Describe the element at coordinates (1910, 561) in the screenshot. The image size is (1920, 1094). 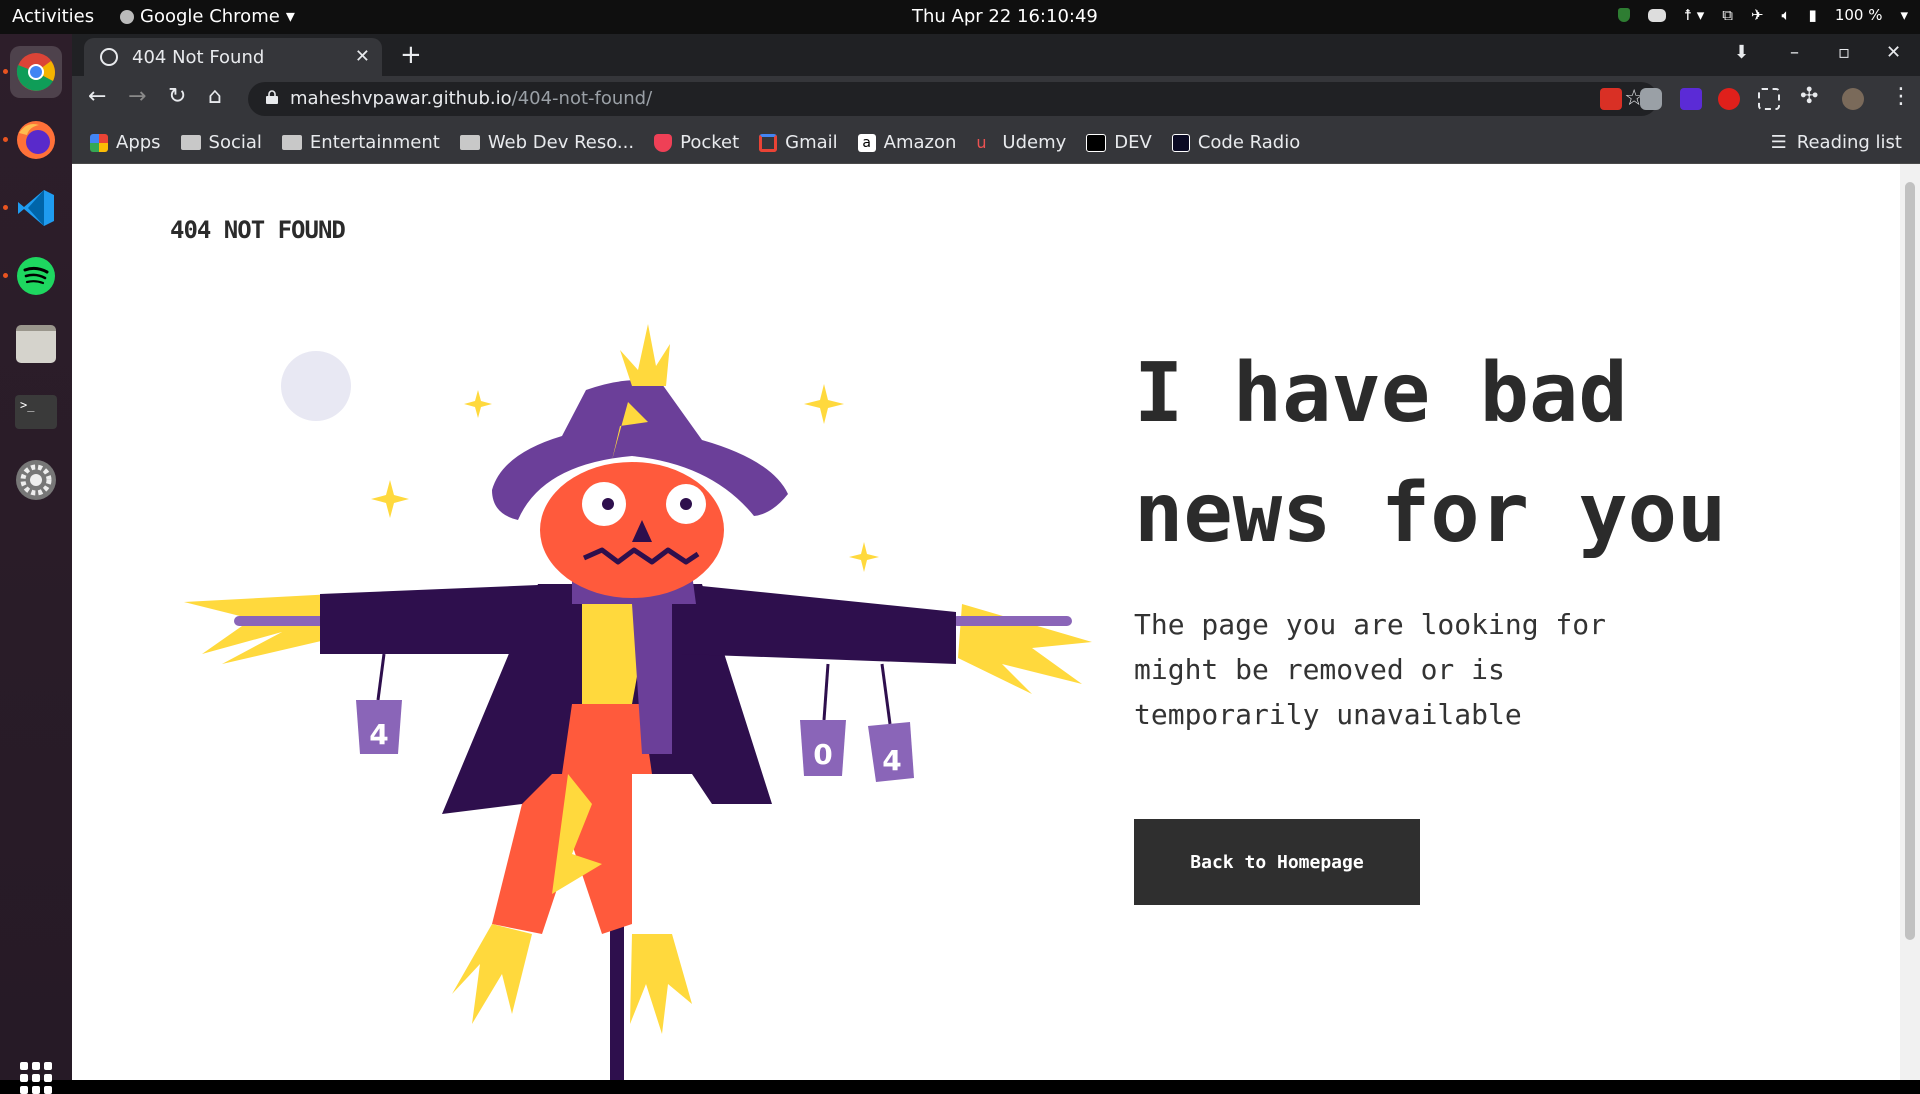
I see `scrollbar-thumb` at that location.